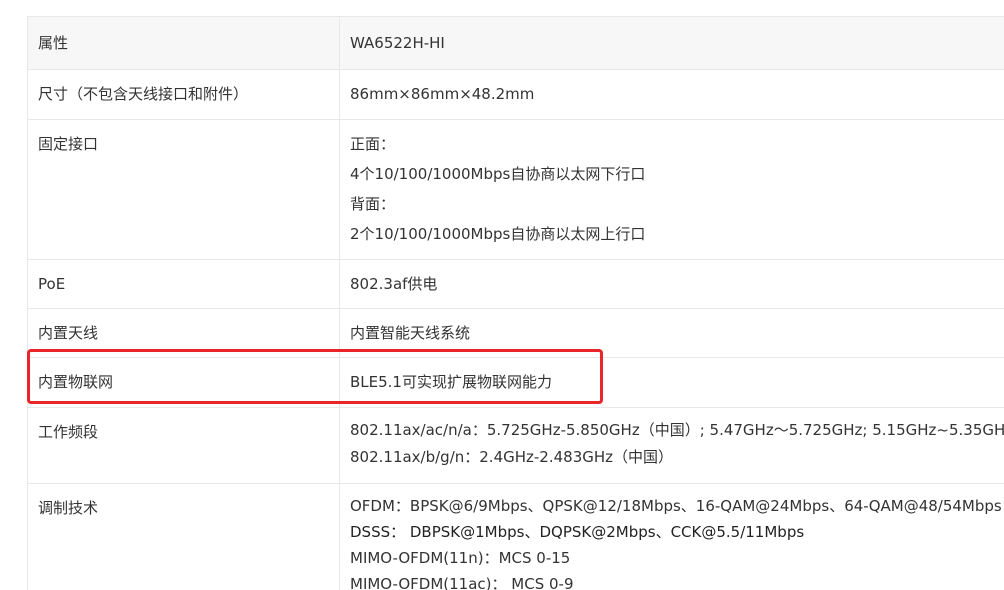  Describe the element at coordinates (460, 558) in the screenshot. I see `row-value-line: MIMO-OFDM(11n)：MCS 0-15` at that location.